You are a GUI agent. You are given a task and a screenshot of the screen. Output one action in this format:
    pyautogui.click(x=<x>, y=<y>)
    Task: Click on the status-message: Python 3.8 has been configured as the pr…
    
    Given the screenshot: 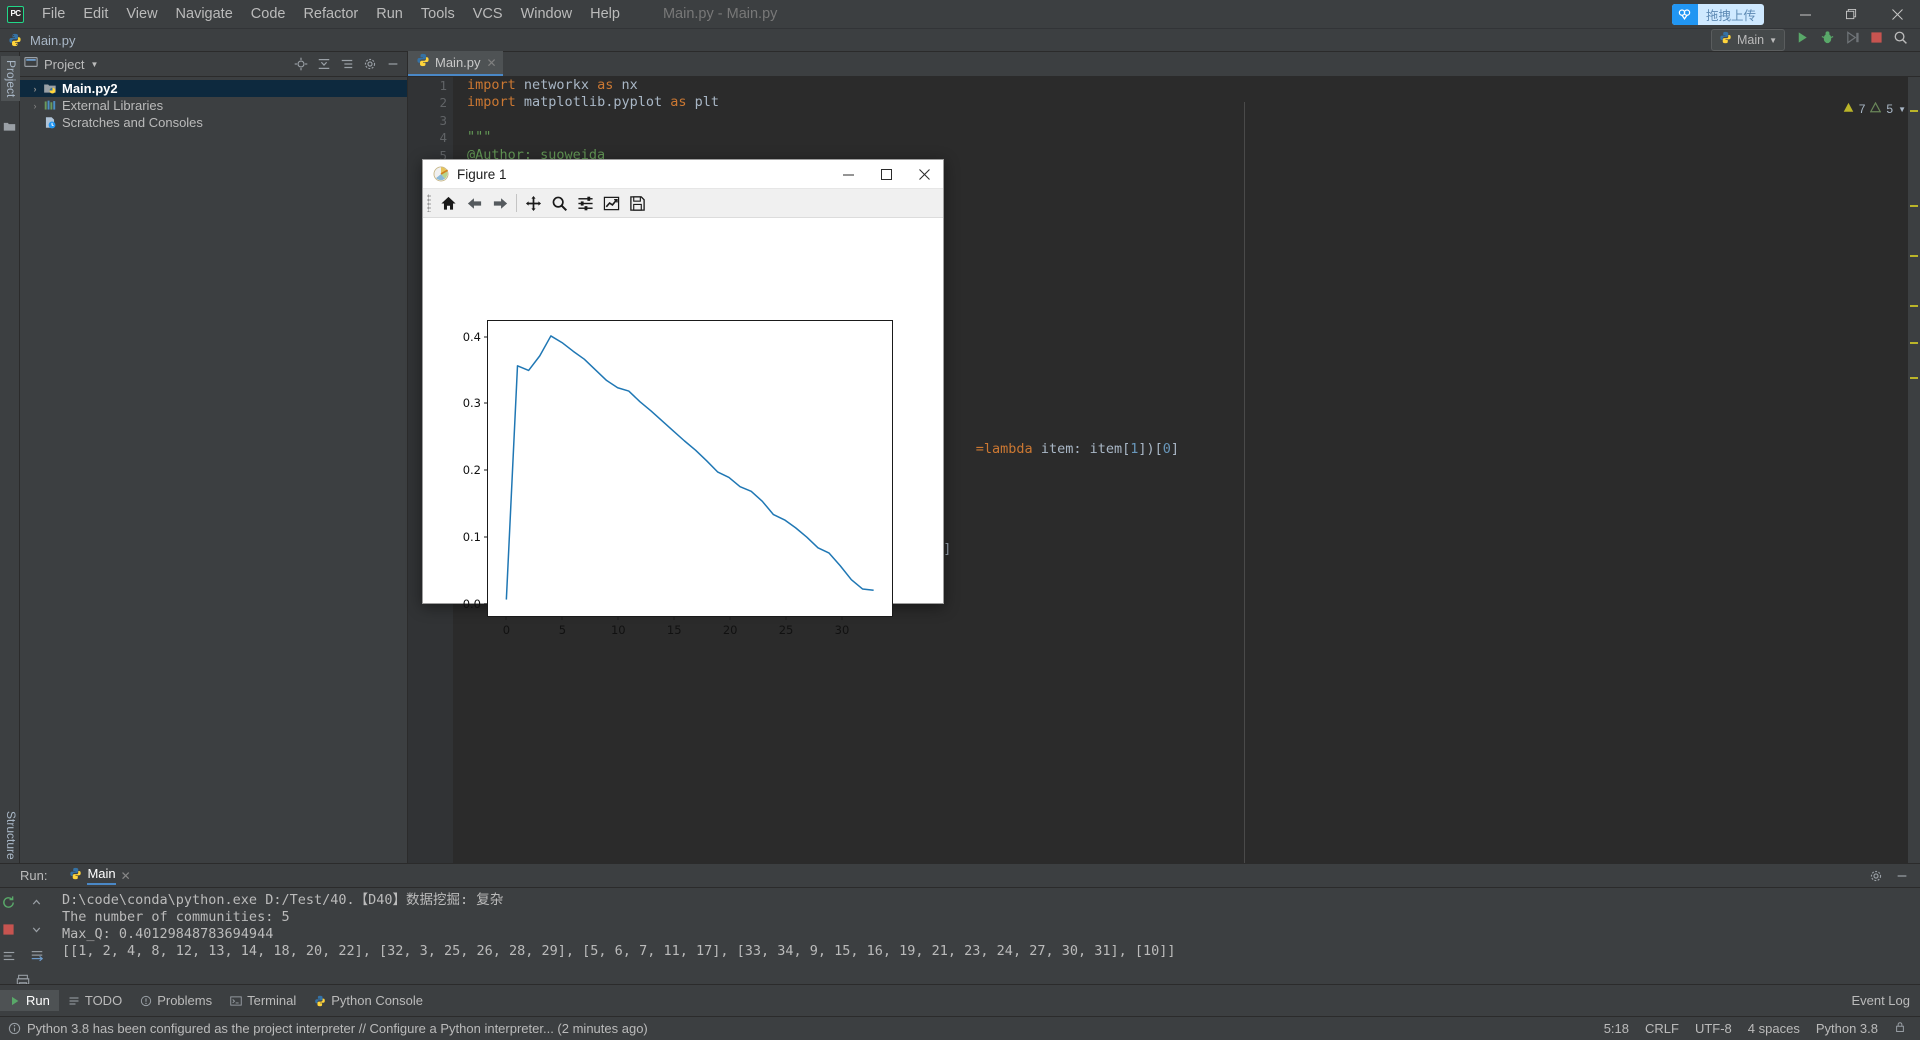 What is the action you would take?
    pyautogui.click(x=337, y=1028)
    